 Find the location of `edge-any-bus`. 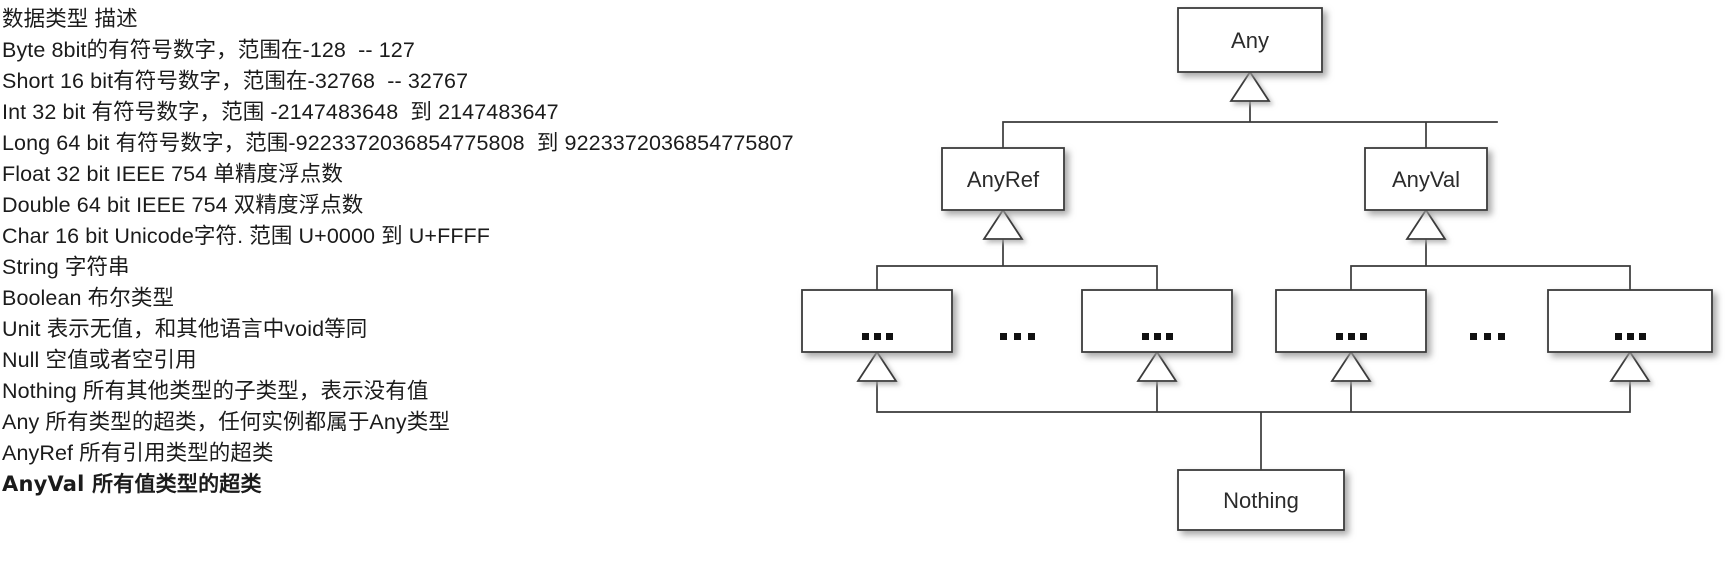

edge-any-bus is located at coordinates (1250, 124).